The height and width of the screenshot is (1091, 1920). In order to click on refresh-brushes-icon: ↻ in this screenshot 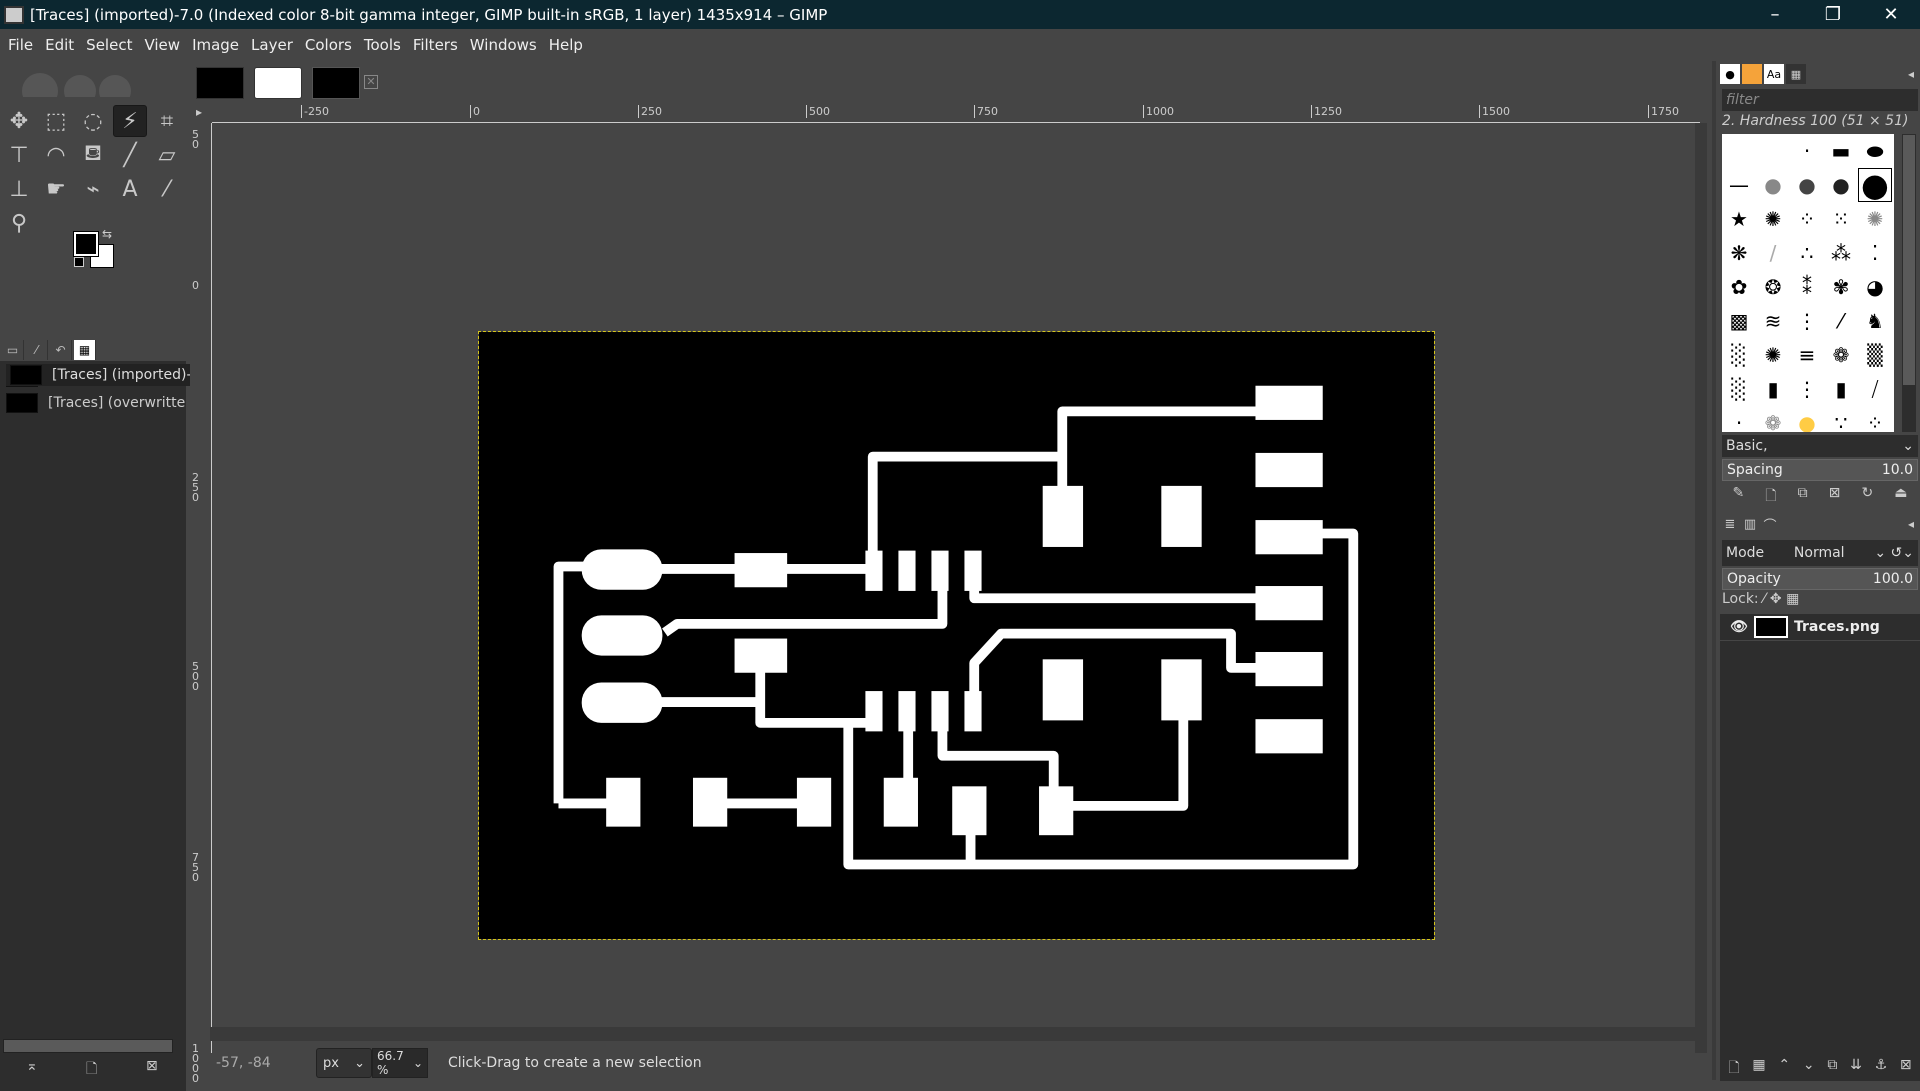, I will do `click(1867, 497)`.